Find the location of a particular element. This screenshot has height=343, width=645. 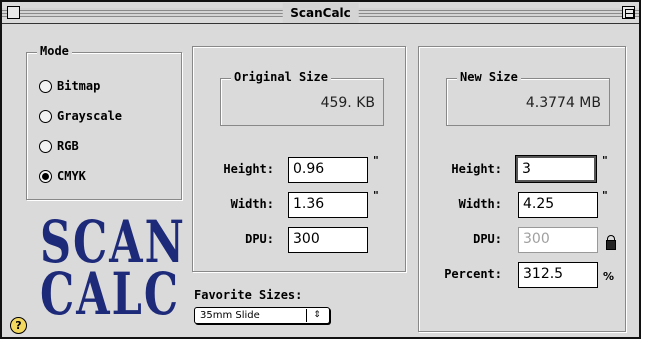

new-dpu-label: DPU: is located at coordinates (487, 239).